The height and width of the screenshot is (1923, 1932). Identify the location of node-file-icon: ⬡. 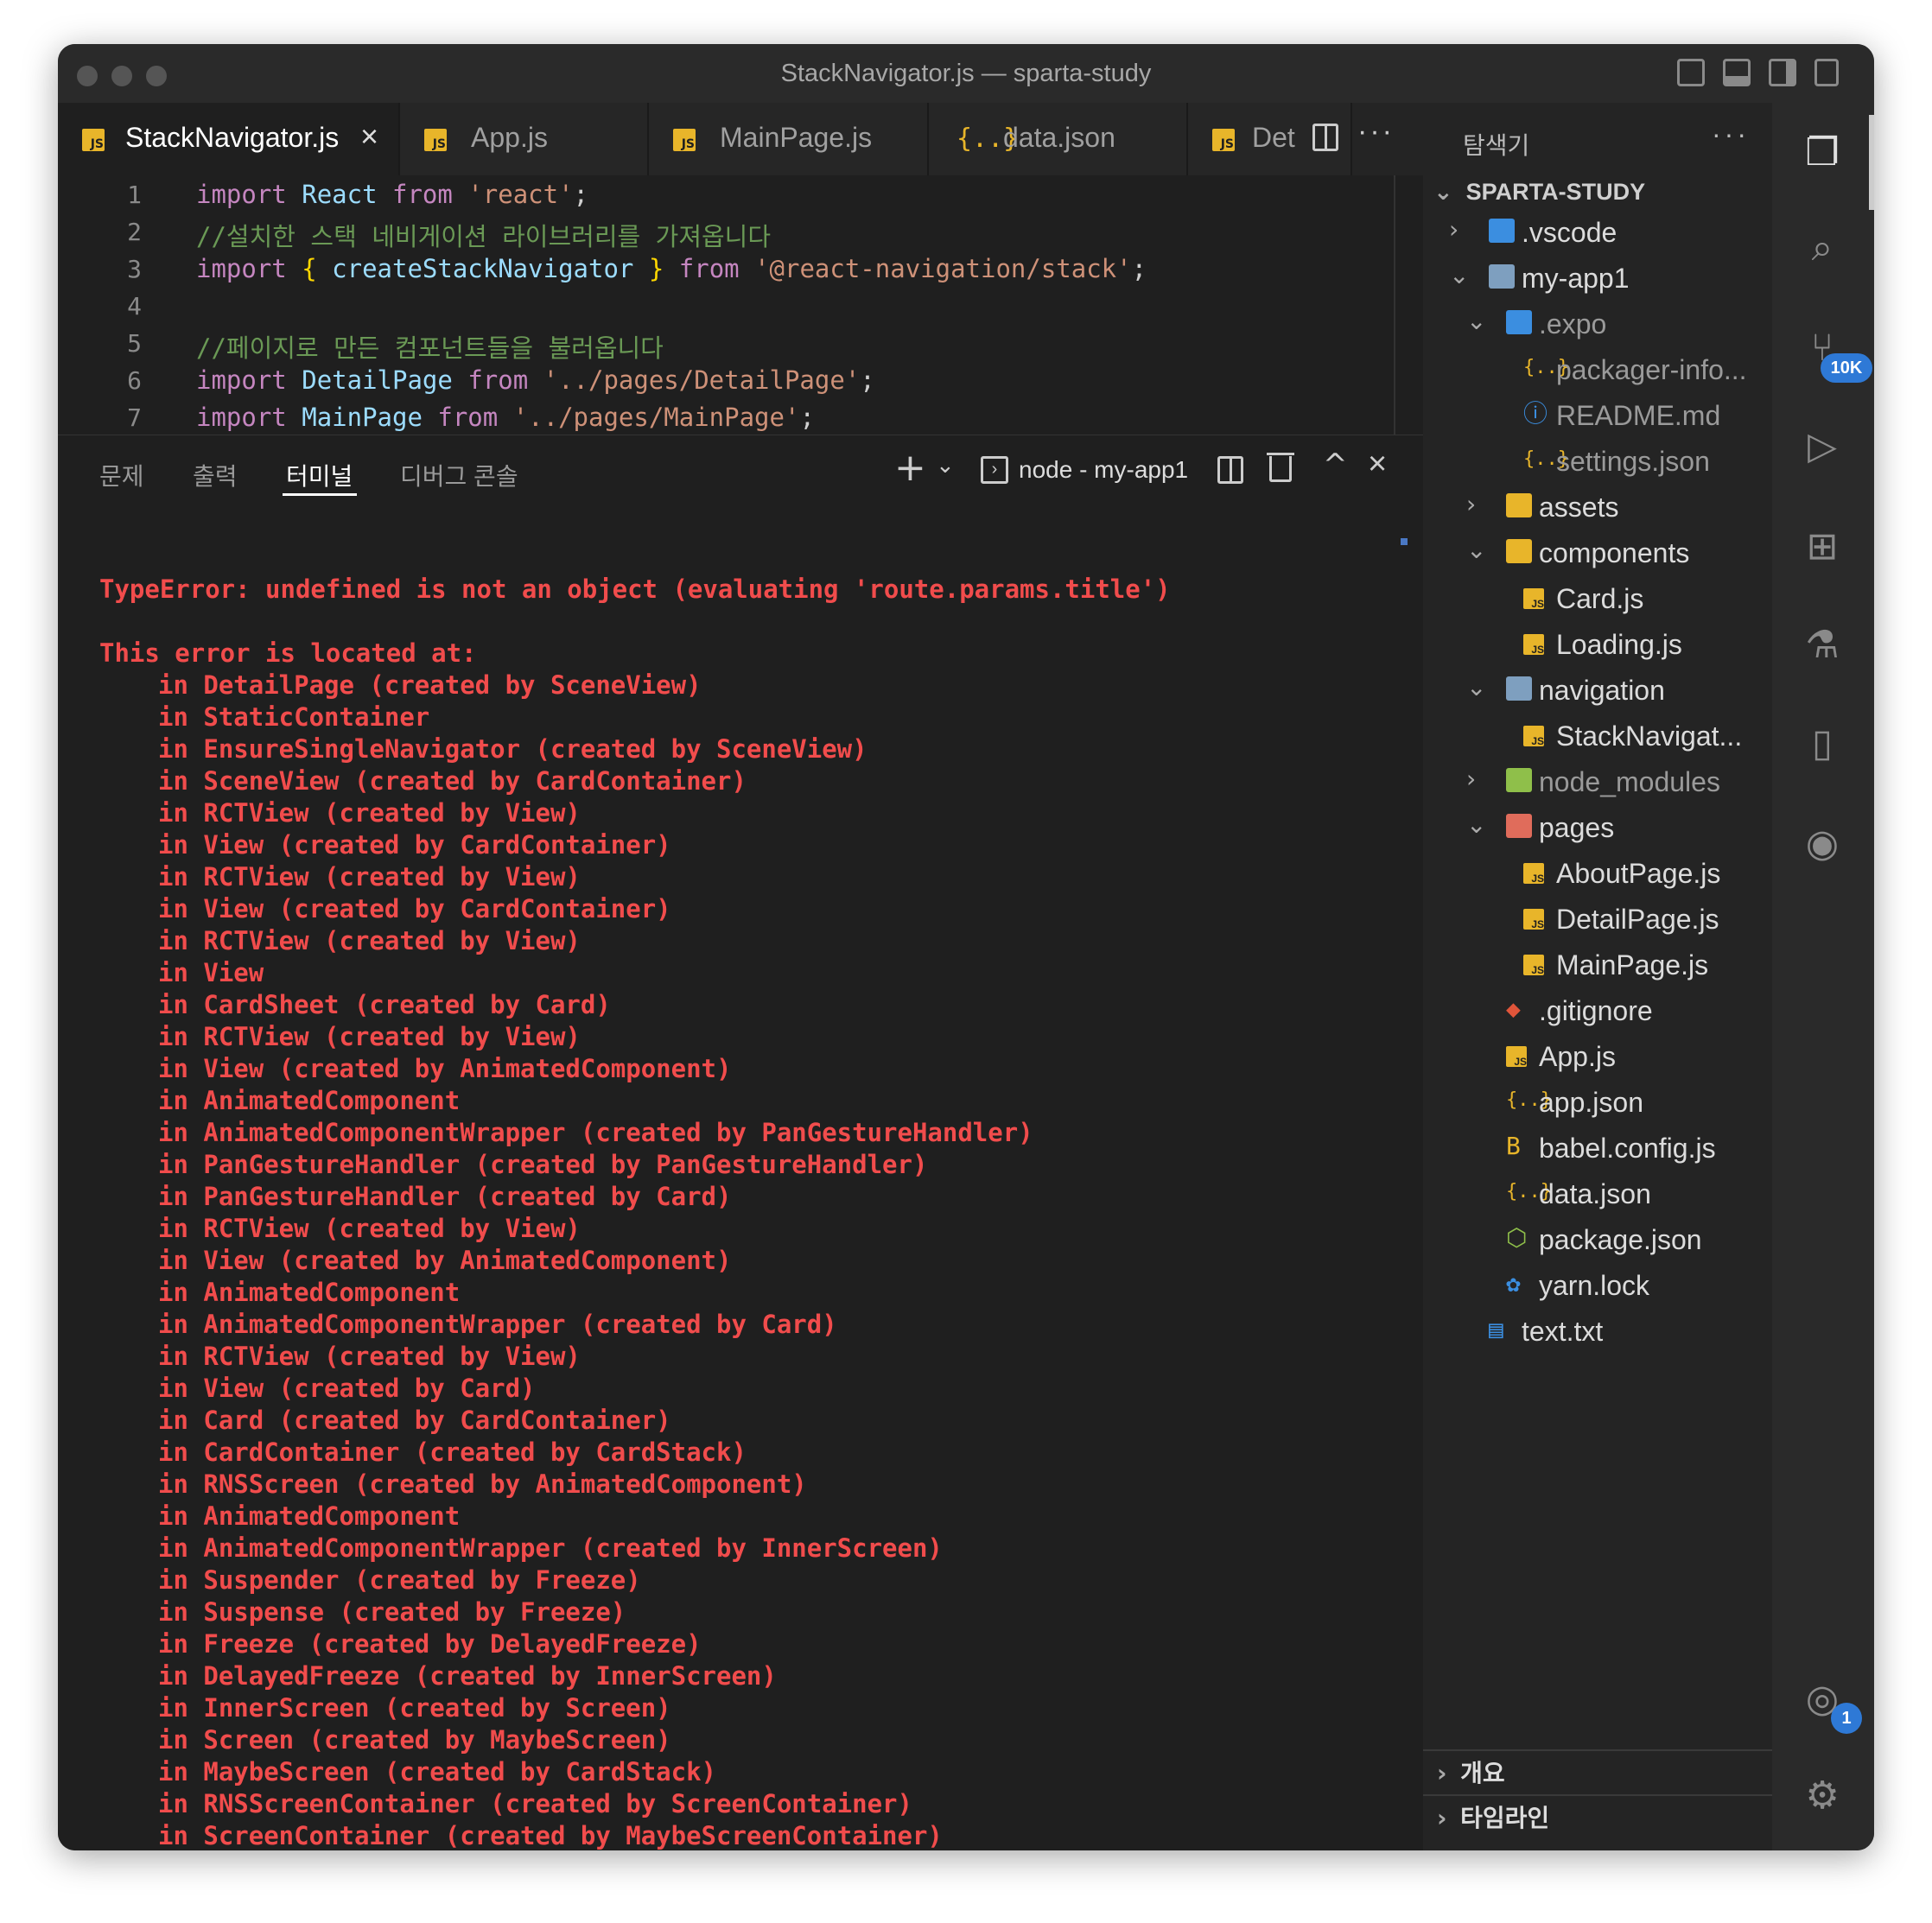
(1517, 1237).